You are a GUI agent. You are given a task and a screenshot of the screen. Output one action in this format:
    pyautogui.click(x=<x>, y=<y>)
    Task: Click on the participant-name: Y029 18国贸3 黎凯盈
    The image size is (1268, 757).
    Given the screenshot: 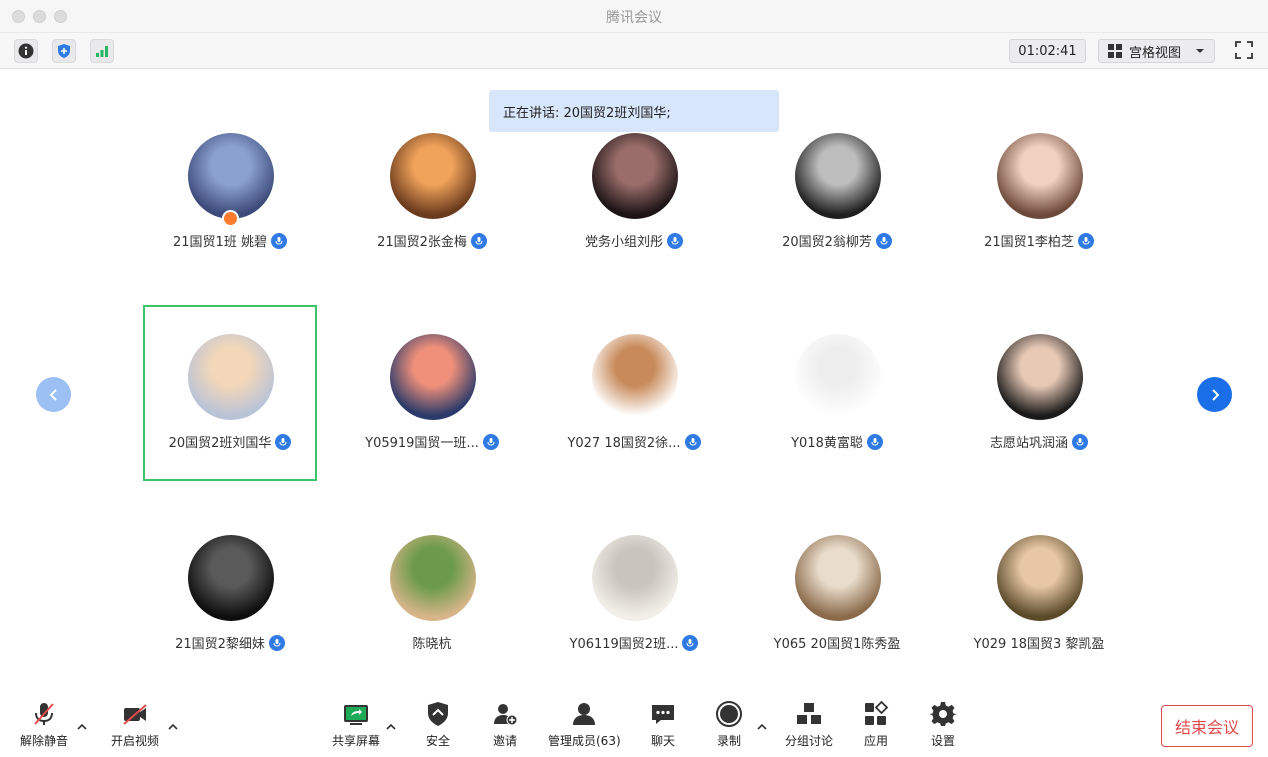 What is the action you would take?
    pyautogui.click(x=1039, y=644)
    